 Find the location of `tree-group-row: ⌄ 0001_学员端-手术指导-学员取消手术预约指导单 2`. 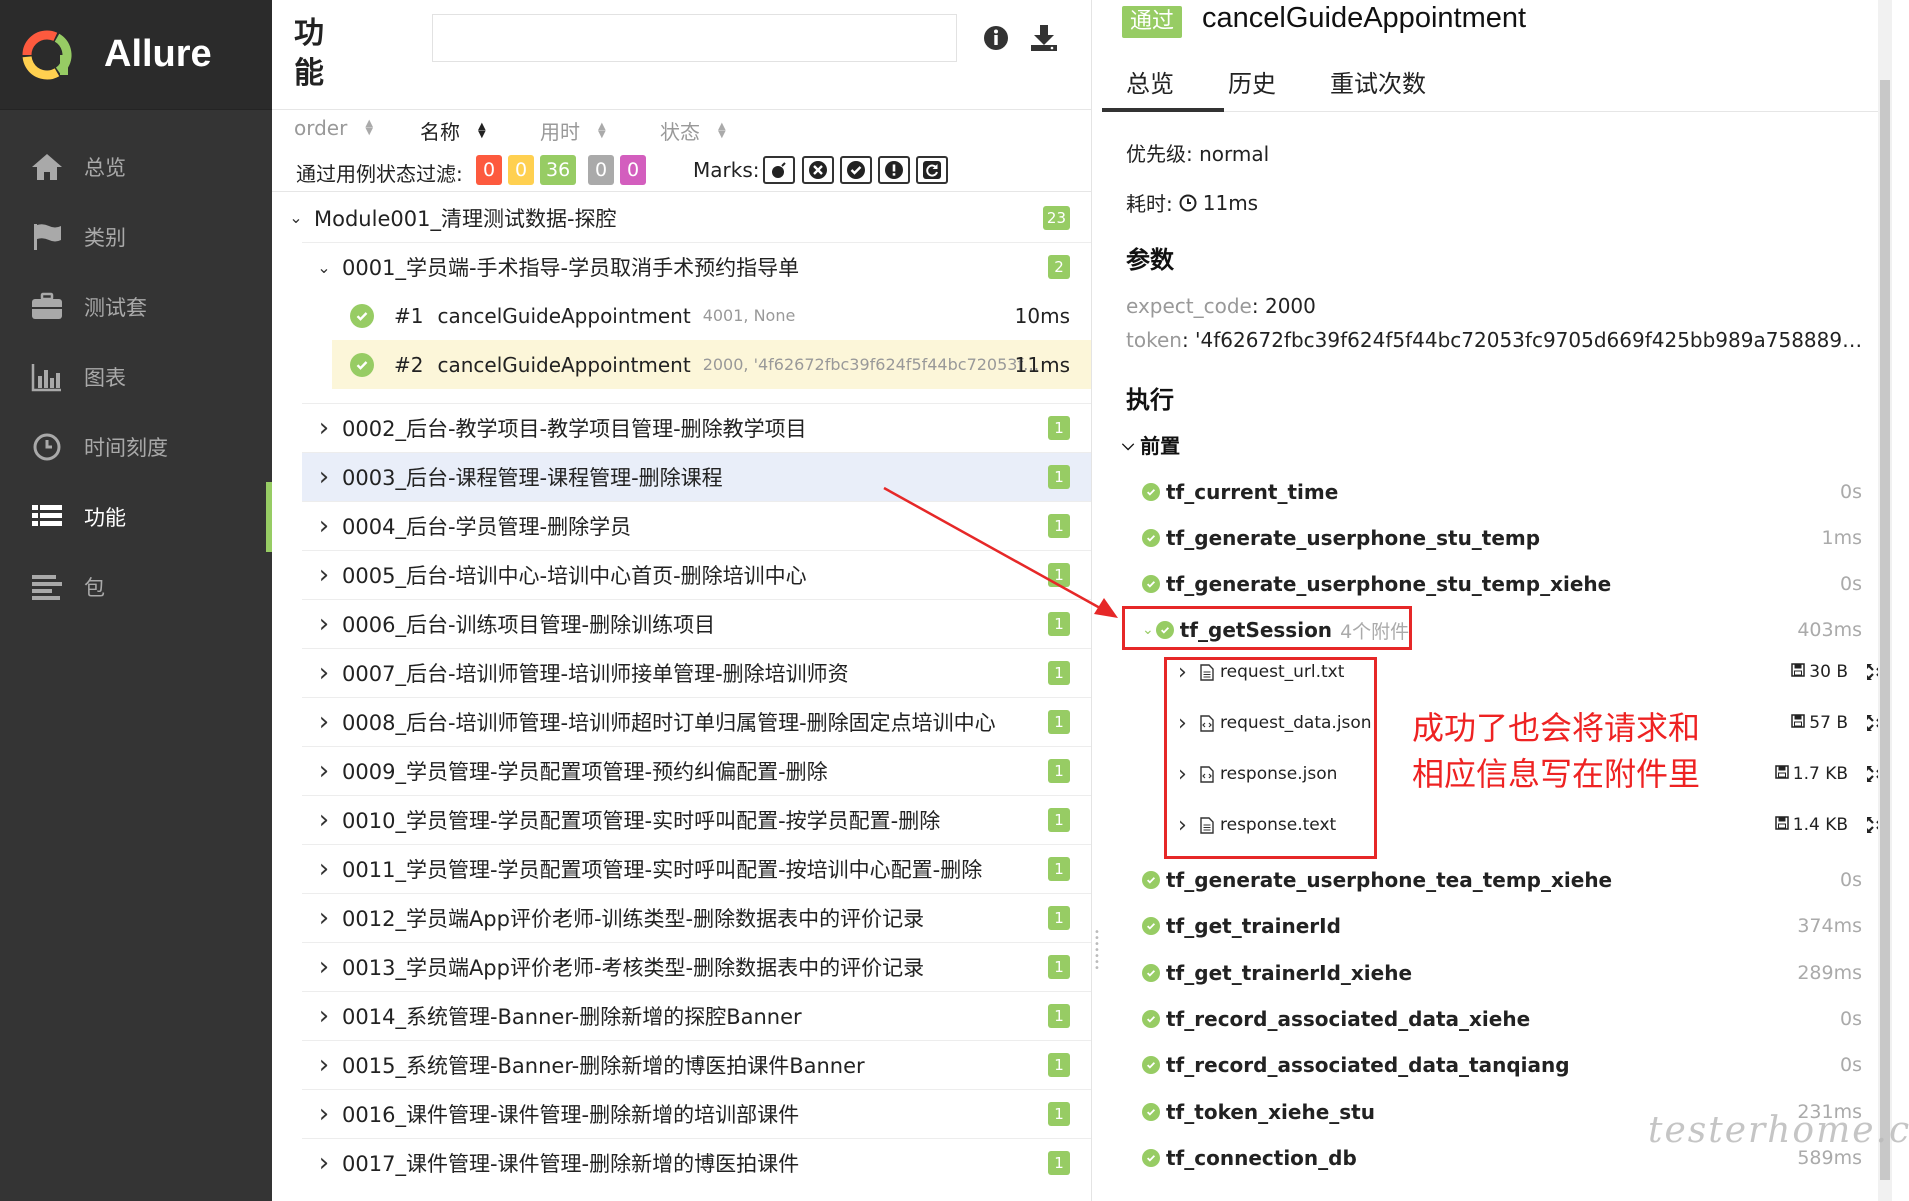

tree-group-row: ⌄ 0001_学员端-手术指导-学员取消手术预约指导单 2 is located at coordinates (696, 266).